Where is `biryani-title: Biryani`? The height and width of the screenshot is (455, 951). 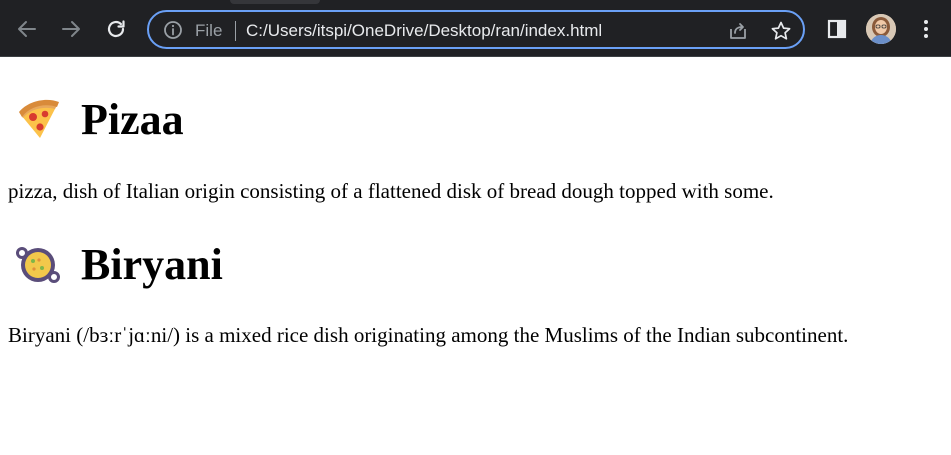 biryani-title: Biryani is located at coordinates (152, 264).